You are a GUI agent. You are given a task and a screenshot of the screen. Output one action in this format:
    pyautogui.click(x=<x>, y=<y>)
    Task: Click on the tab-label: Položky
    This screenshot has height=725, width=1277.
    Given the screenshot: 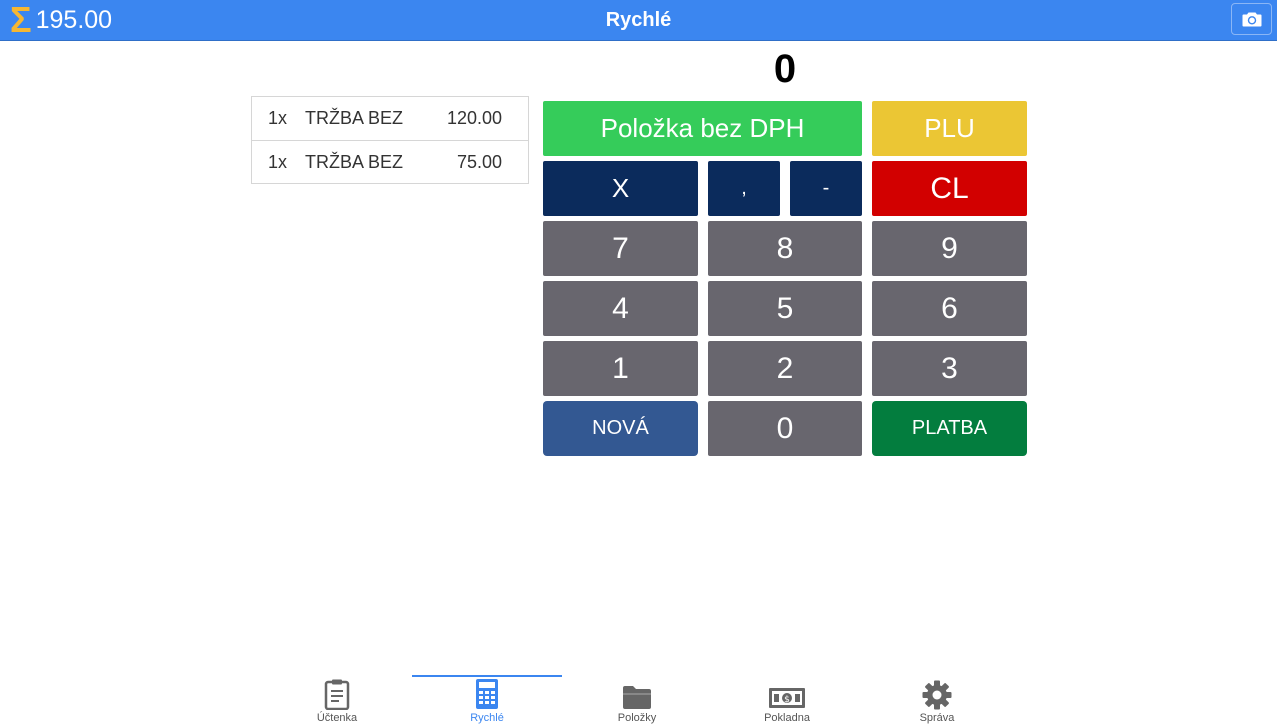 What is the action you would take?
    pyautogui.click(x=637, y=718)
    